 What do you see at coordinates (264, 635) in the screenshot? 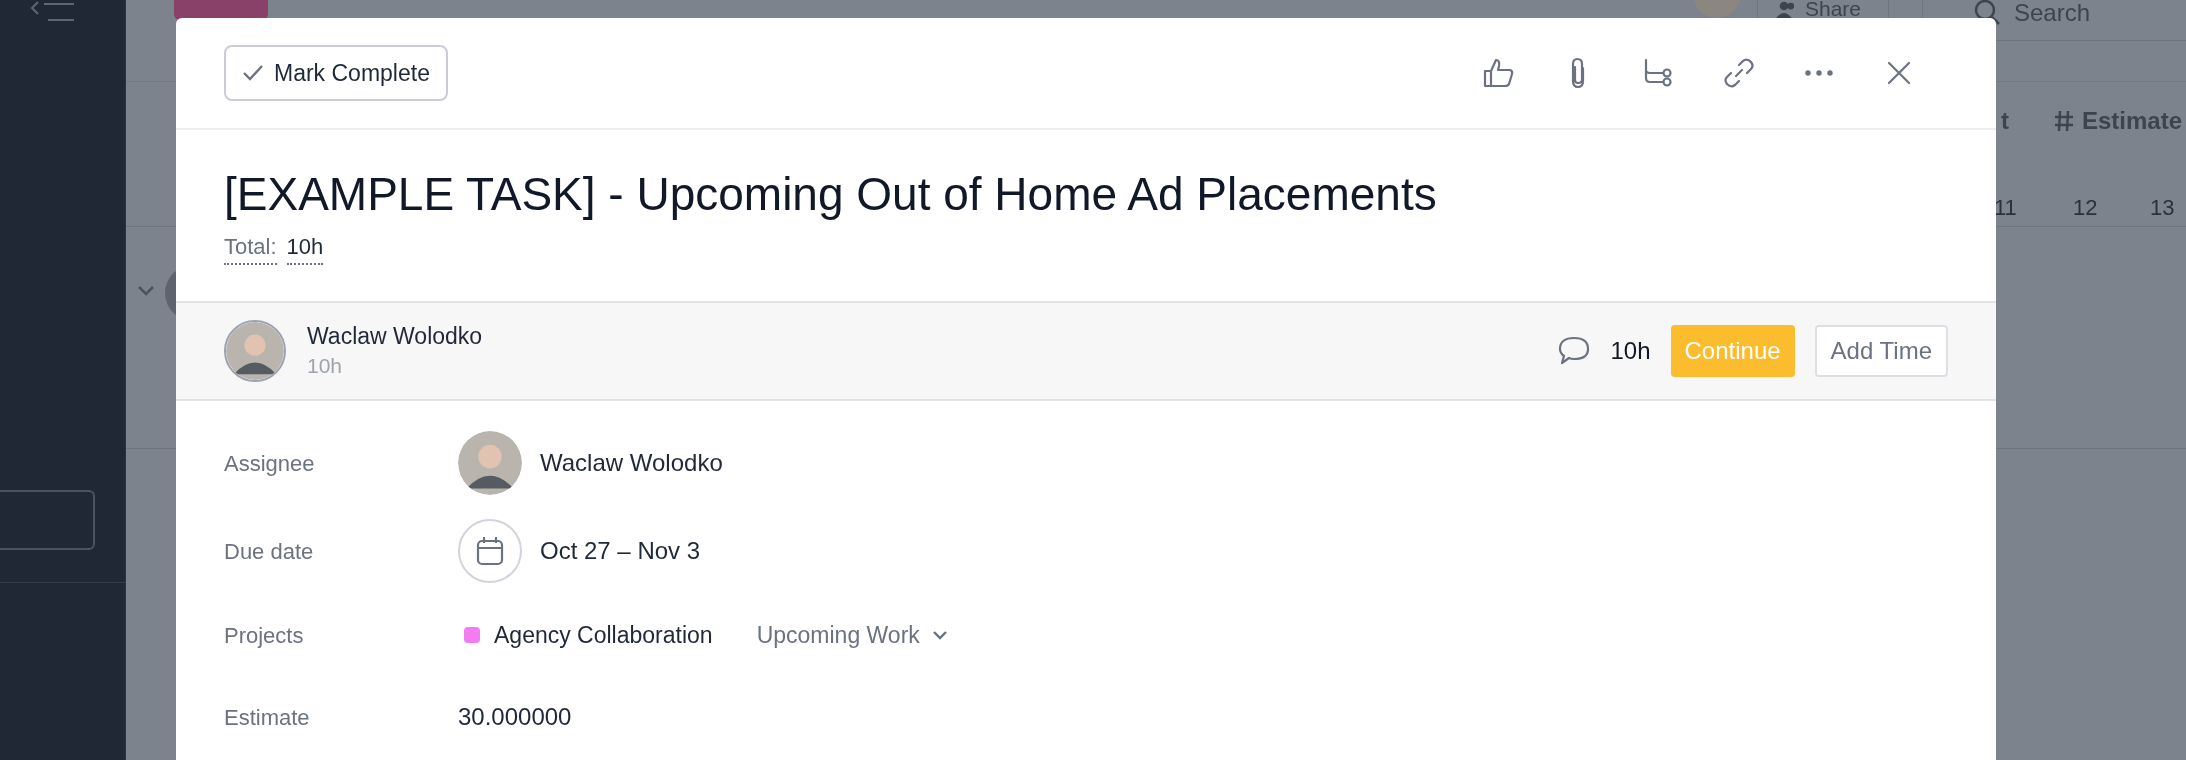
I see `field-label: Projects` at bounding box center [264, 635].